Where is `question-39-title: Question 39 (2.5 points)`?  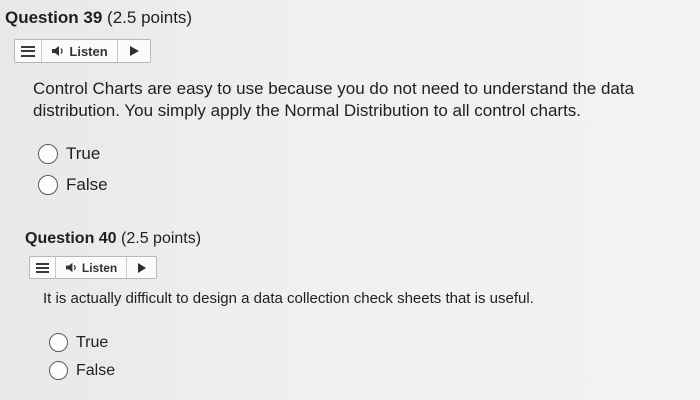 question-39-title: Question 39 (2.5 points) is located at coordinates (98, 18).